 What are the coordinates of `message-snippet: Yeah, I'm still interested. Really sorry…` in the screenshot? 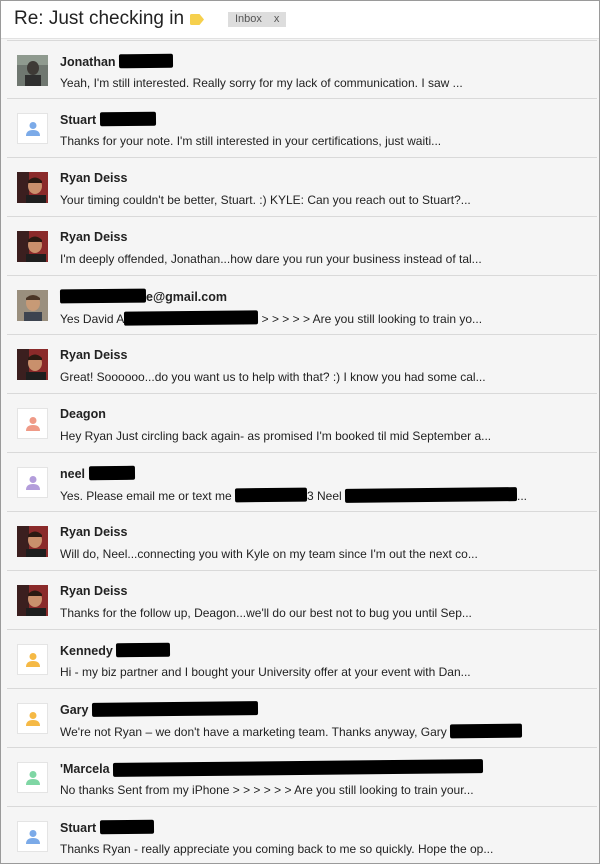 It's located at (261, 83).